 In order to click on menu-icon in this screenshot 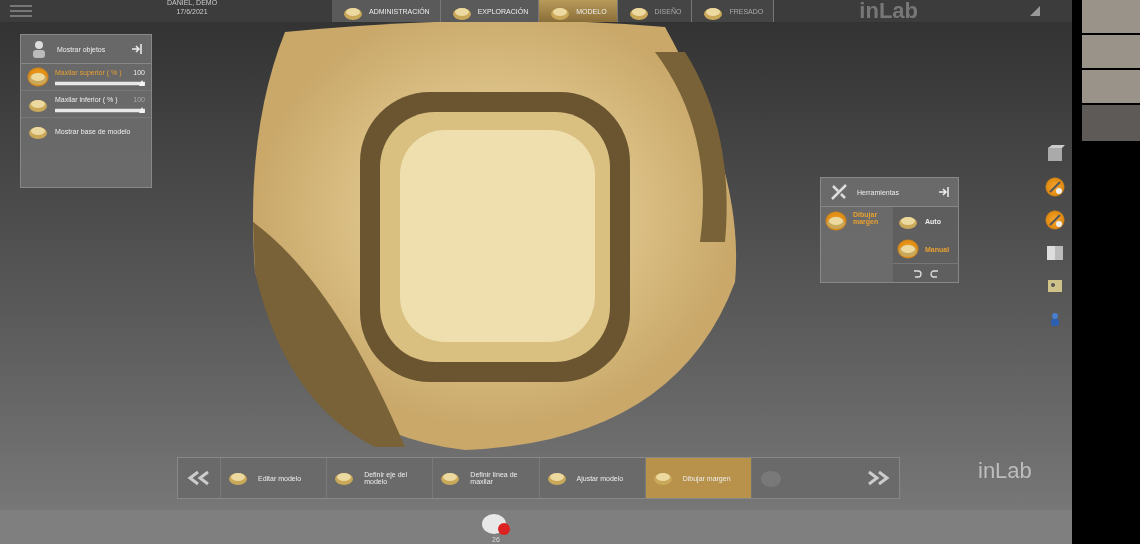, I will do `click(21, 11)`.